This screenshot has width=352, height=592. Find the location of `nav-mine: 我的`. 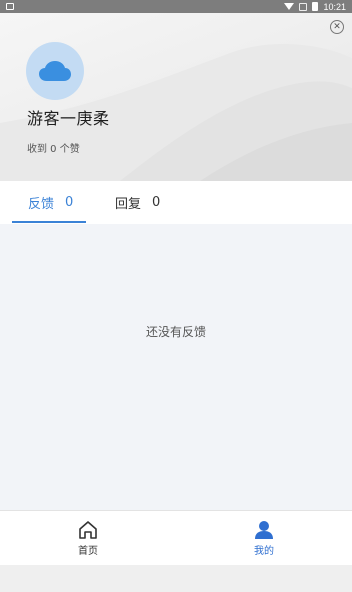

nav-mine: 我的 is located at coordinates (264, 538).